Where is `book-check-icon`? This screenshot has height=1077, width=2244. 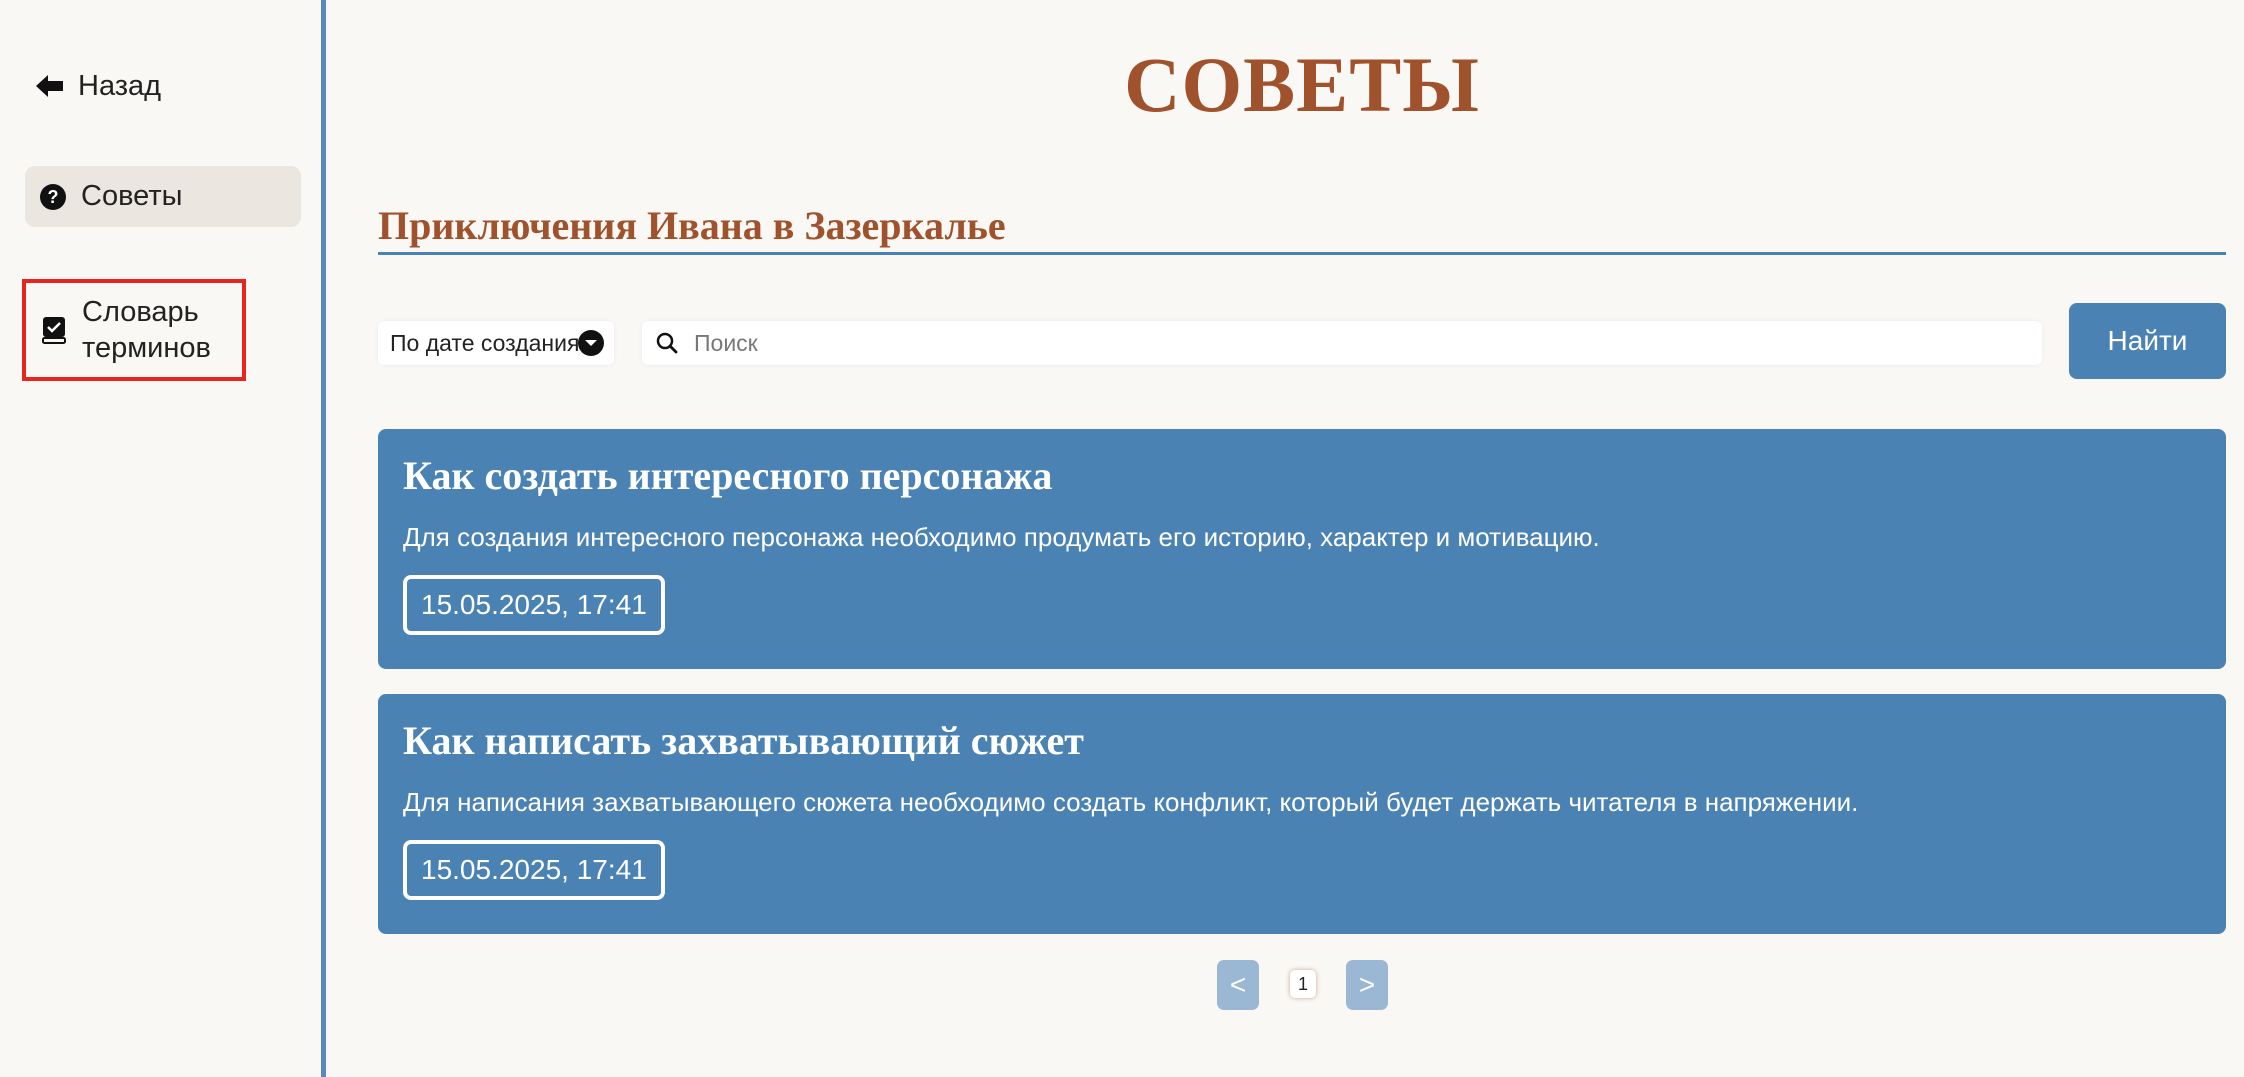
book-check-icon is located at coordinates (54, 330).